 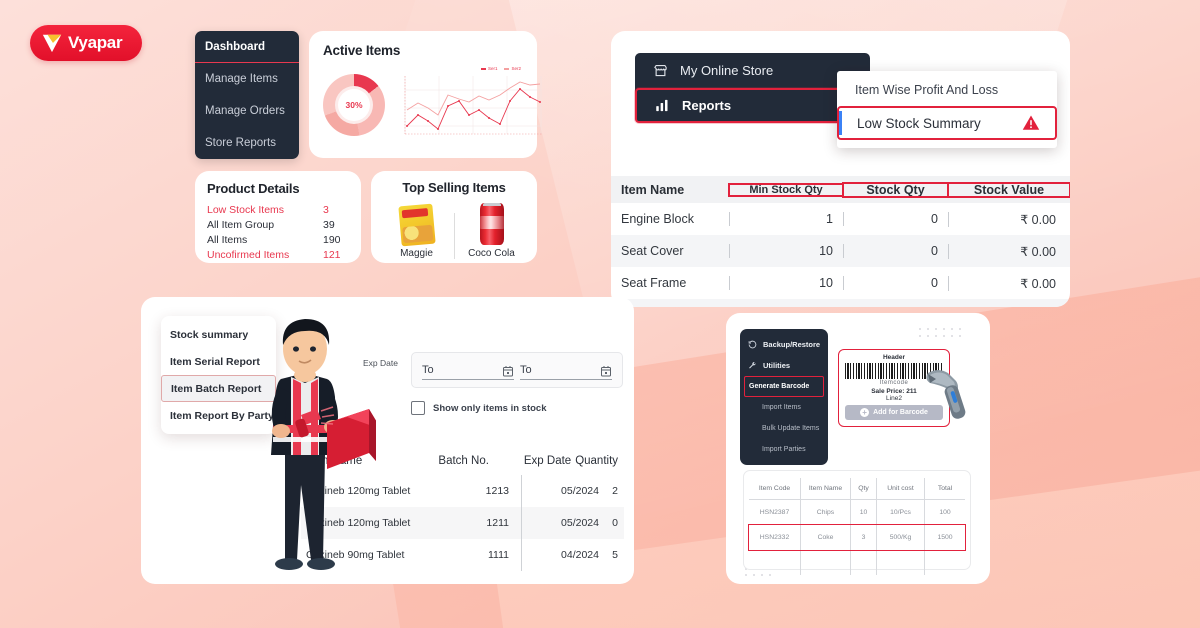 I want to click on sidebar-item-label: Dashboard, so click(x=235, y=46).